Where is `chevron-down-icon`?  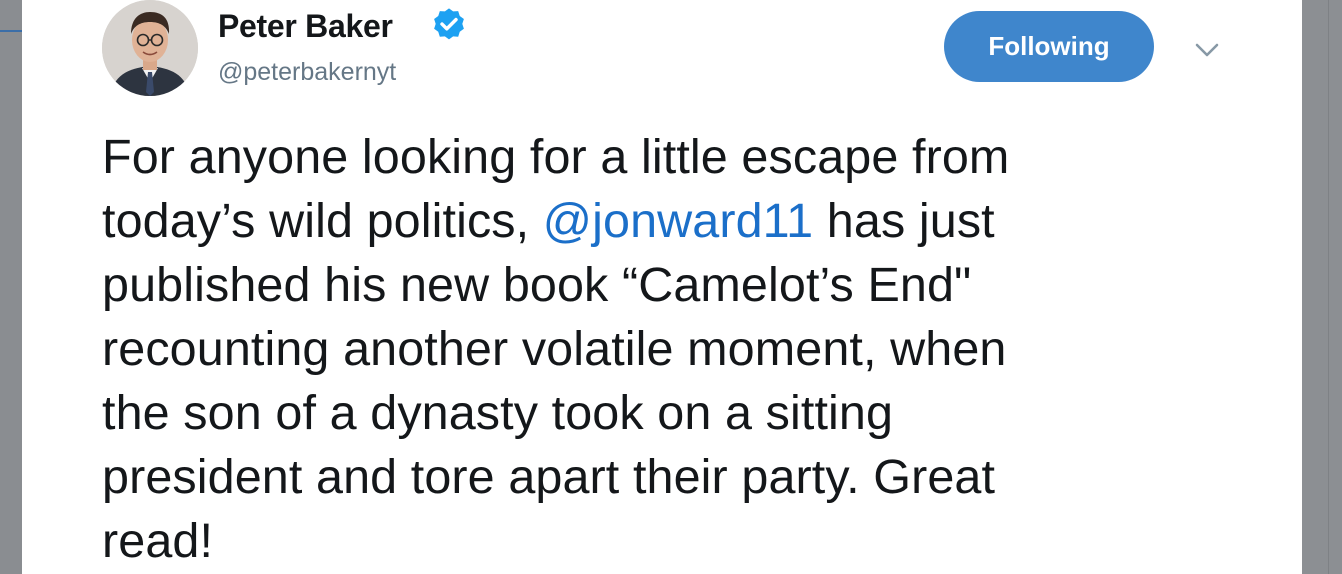 chevron-down-icon is located at coordinates (1207, 50).